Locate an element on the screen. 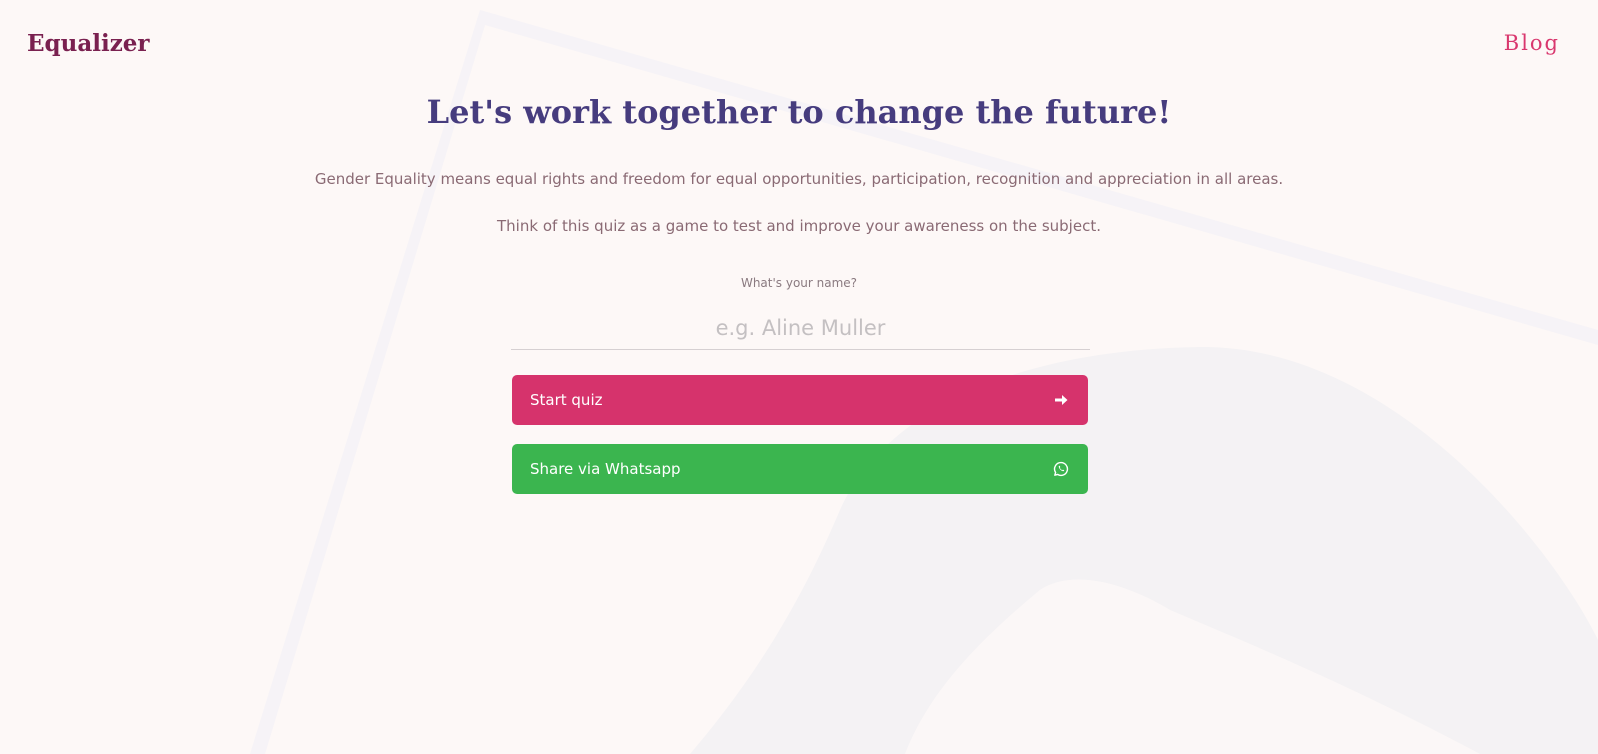 The image size is (1598, 754). blog-link: Blog is located at coordinates (1532, 43).